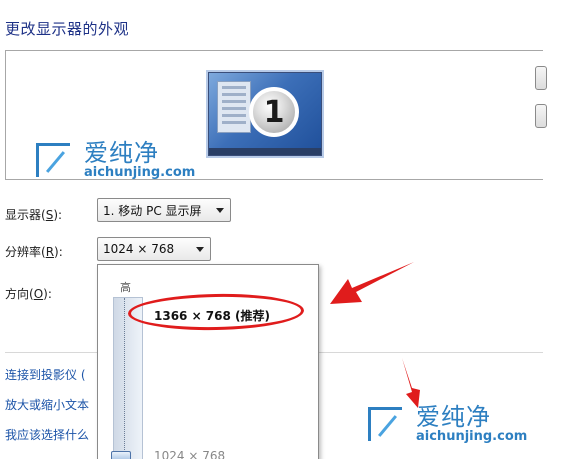  What do you see at coordinates (67, 29) in the screenshot?
I see `page-title: 更改显示器的外观` at bounding box center [67, 29].